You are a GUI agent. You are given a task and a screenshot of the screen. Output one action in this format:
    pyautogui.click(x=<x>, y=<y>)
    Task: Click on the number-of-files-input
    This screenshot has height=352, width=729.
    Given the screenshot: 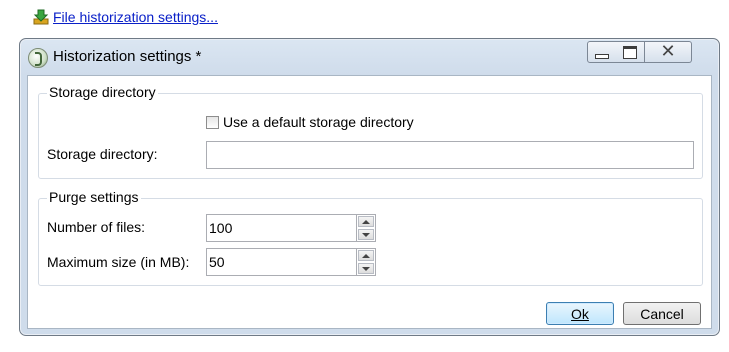 What is the action you would take?
    pyautogui.click(x=281, y=228)
    